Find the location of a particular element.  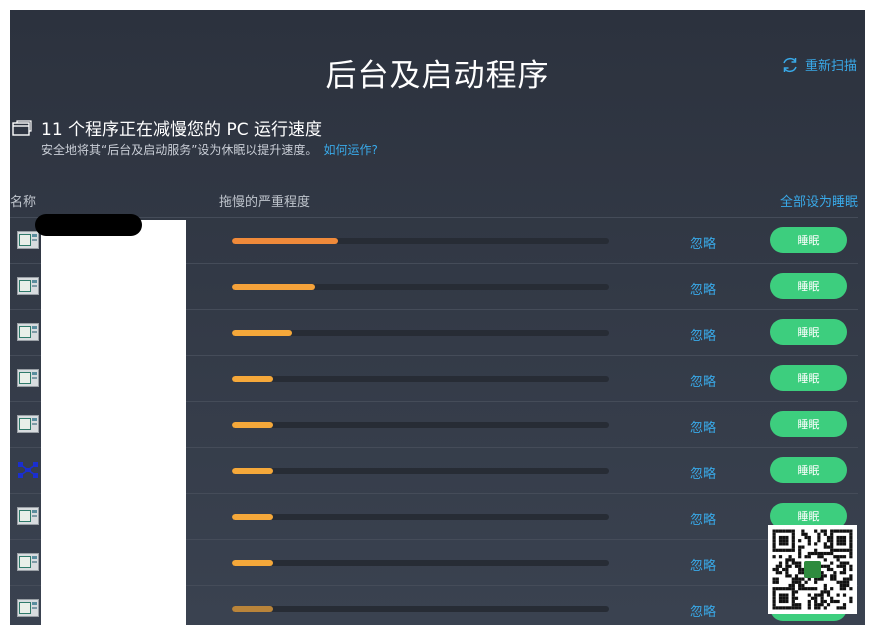

redaction-block is located at coordinates (113, 422).